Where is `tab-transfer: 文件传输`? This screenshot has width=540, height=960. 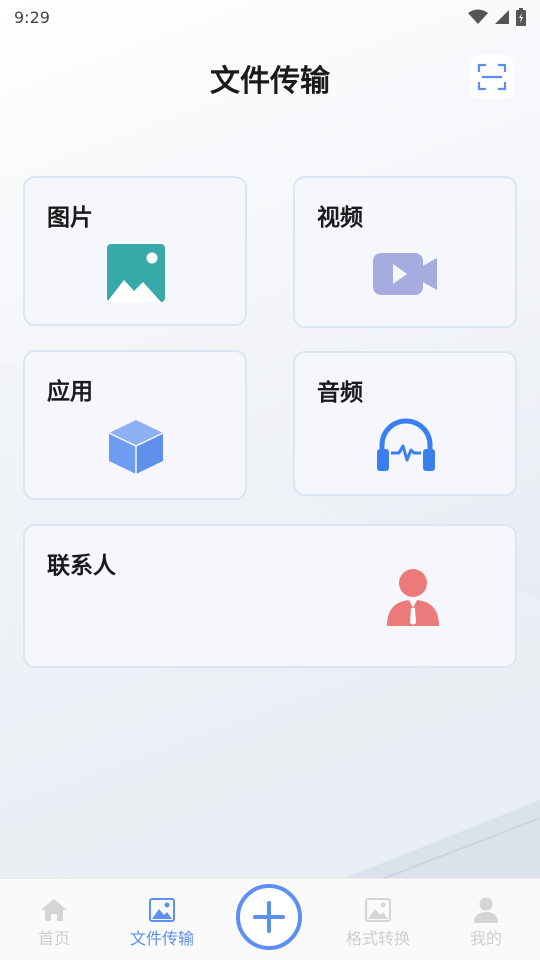 tab-transfer: 文件传输 is located at coordinates (162, 919).